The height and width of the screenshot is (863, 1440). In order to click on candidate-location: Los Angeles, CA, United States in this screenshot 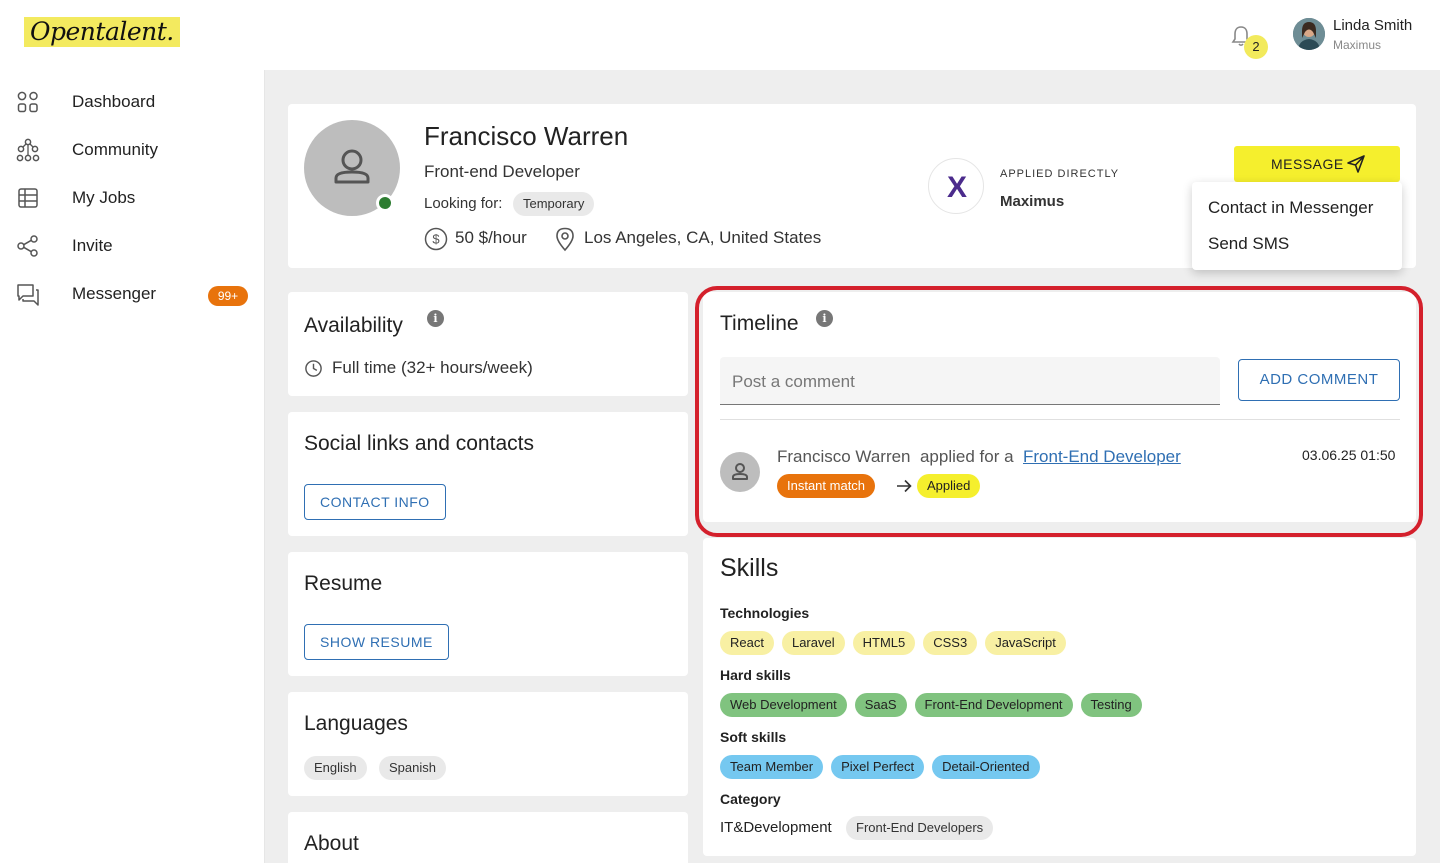, I will do `click(703, 237)`.